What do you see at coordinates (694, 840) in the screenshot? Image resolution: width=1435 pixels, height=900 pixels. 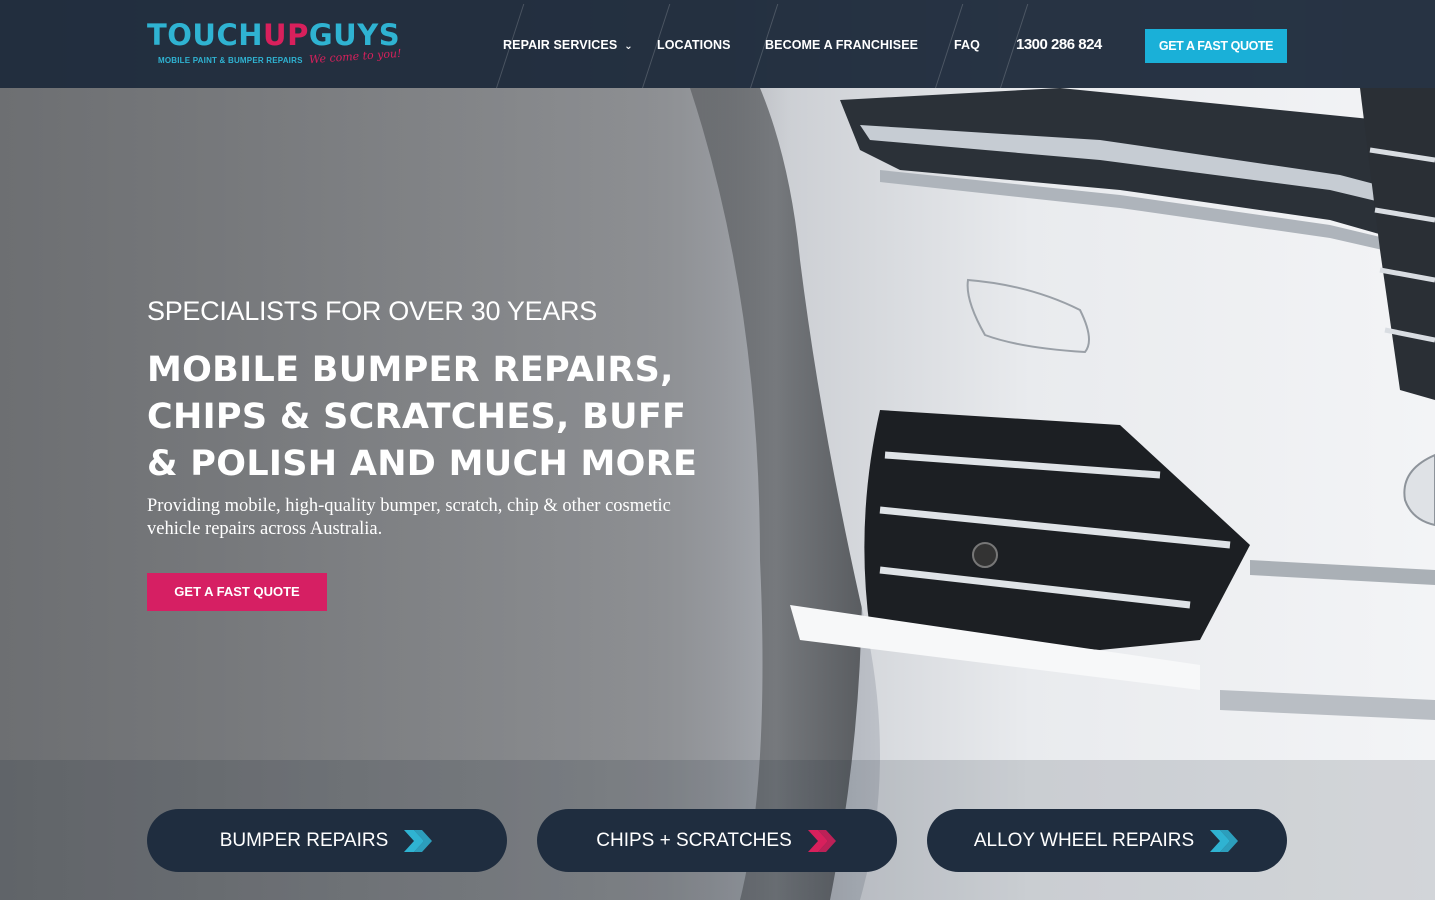 I see `service-label: CHIPS + SCRATCHES` at bounding box center [694, 840].